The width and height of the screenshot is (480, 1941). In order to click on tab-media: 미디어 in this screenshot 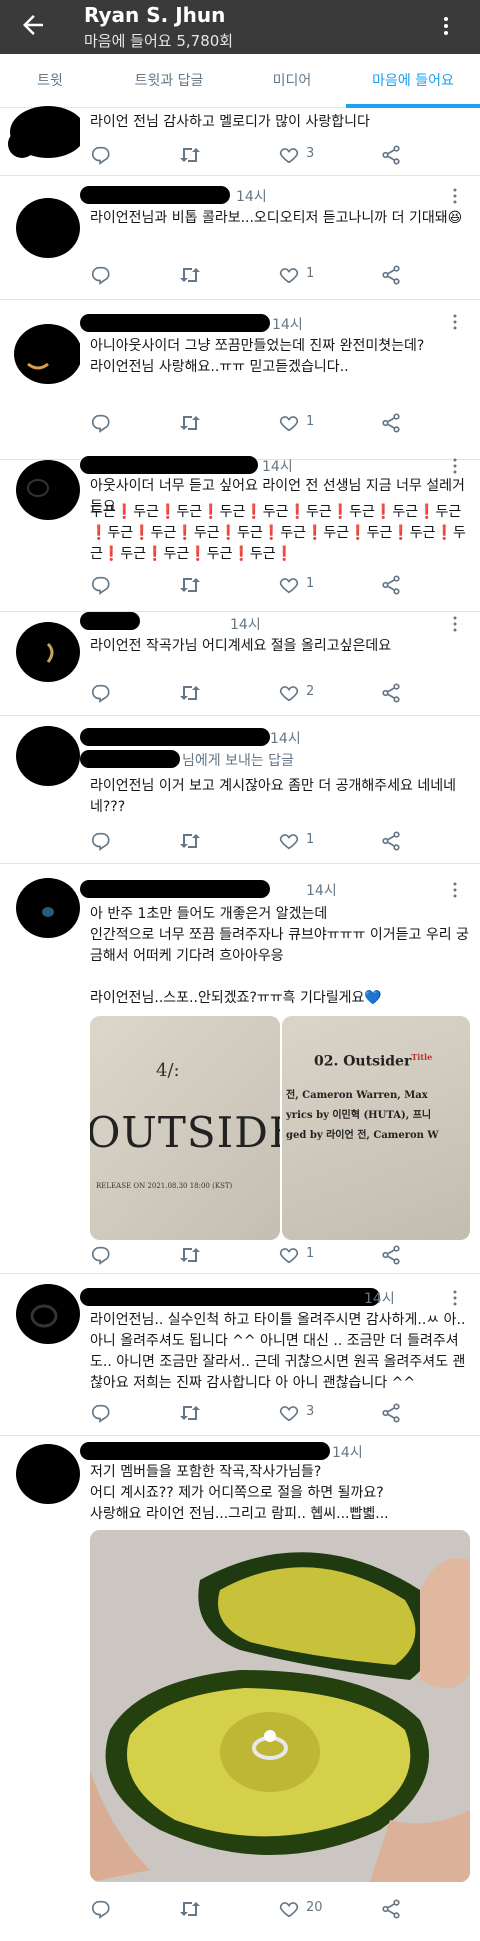, I will do `click(292, 81)`.